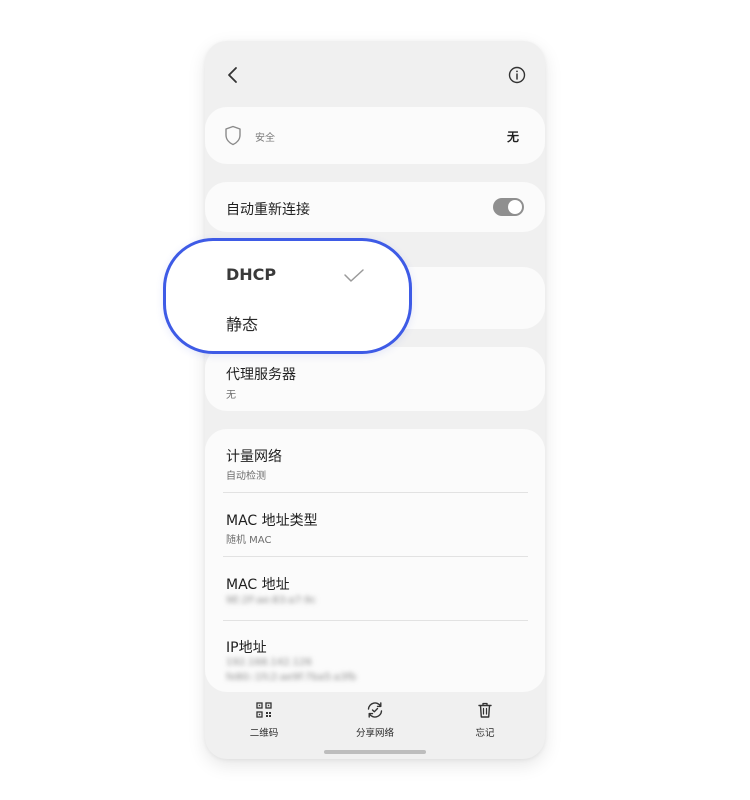 This screenshot has width=750, height=800. What do you see at coordinates (254, 457) in the screenshot?
I see `metered-title: 计量网络` at bounding box center [254, 457].